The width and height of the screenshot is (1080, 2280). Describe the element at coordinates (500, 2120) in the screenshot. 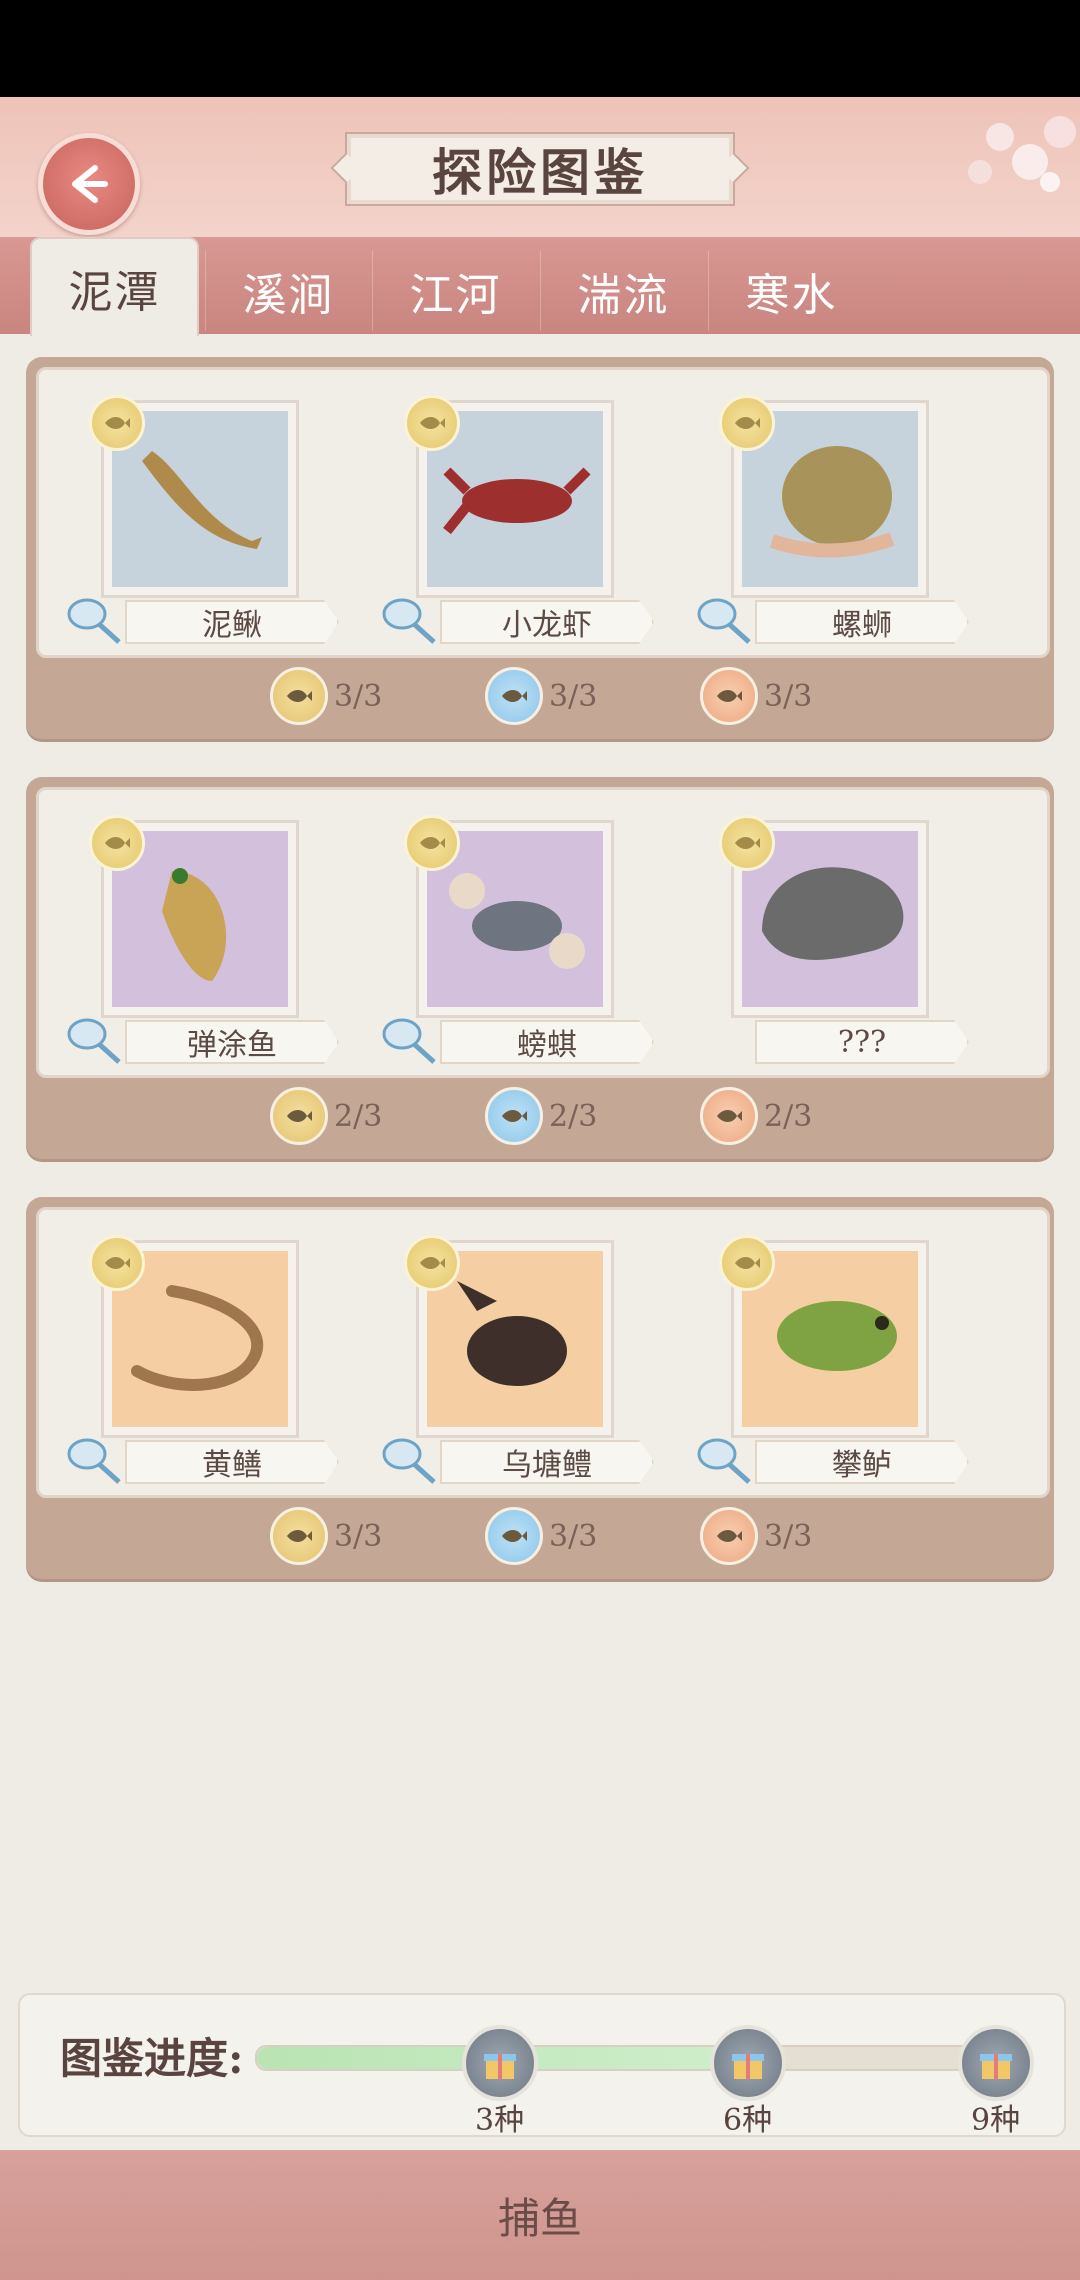

I see `milestone-label: 3种` at that location.